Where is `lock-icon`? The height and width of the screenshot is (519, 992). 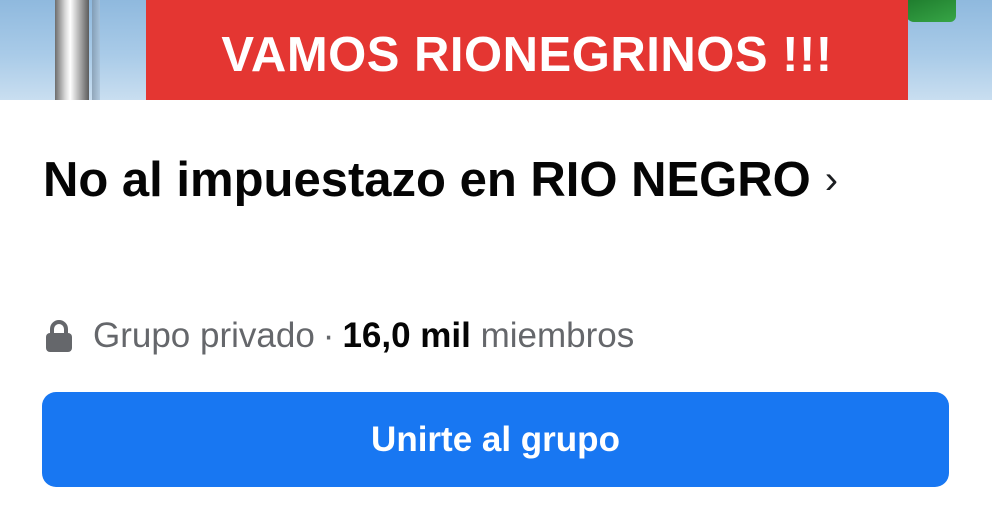
lock-icon is located at coordinates (59, 336).